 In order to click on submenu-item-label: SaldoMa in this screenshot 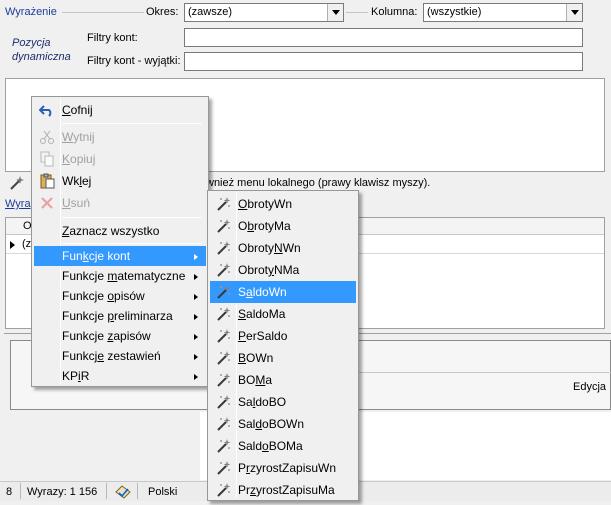, I will do `click(262, 314)`.